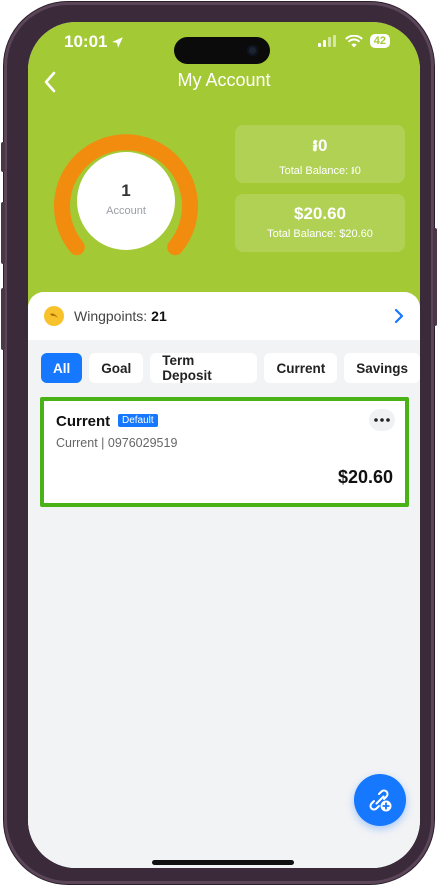  What do you see at coordinates (223, 862) in the screenshot?
I see `home-indicator` at bounding box center [223, 862].